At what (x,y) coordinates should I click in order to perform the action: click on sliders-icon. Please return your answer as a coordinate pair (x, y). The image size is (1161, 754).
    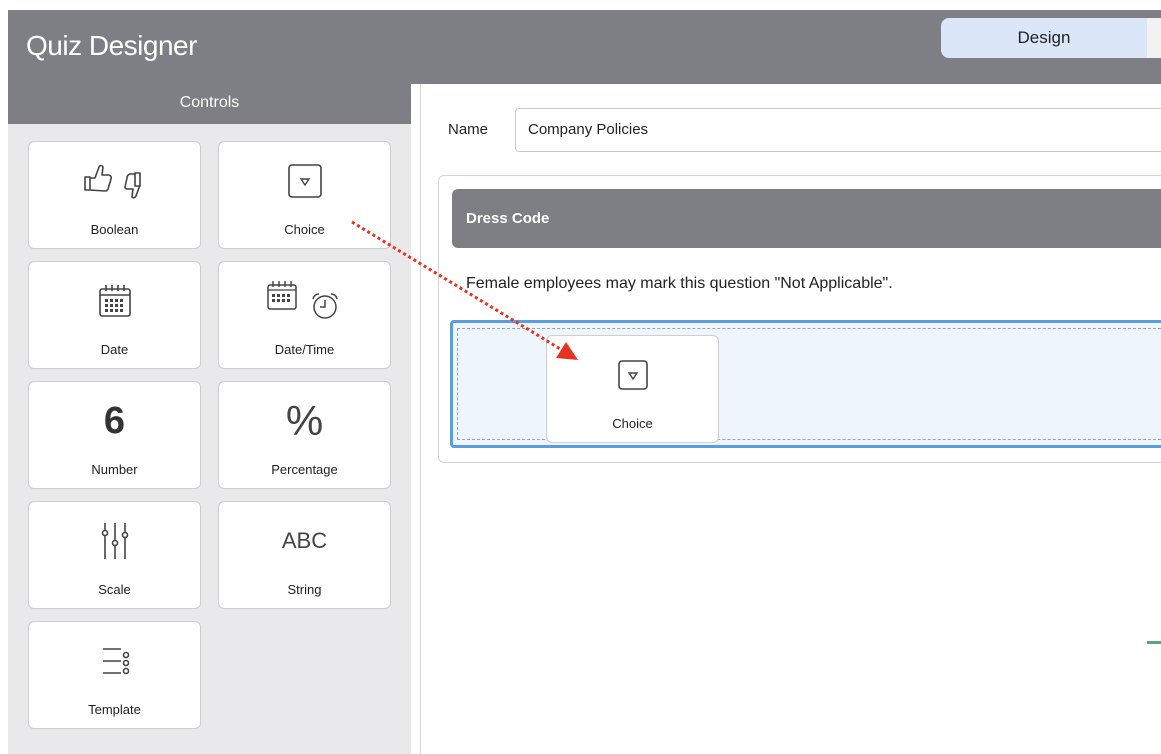
    Looking at the image, I should click on (114, 541).